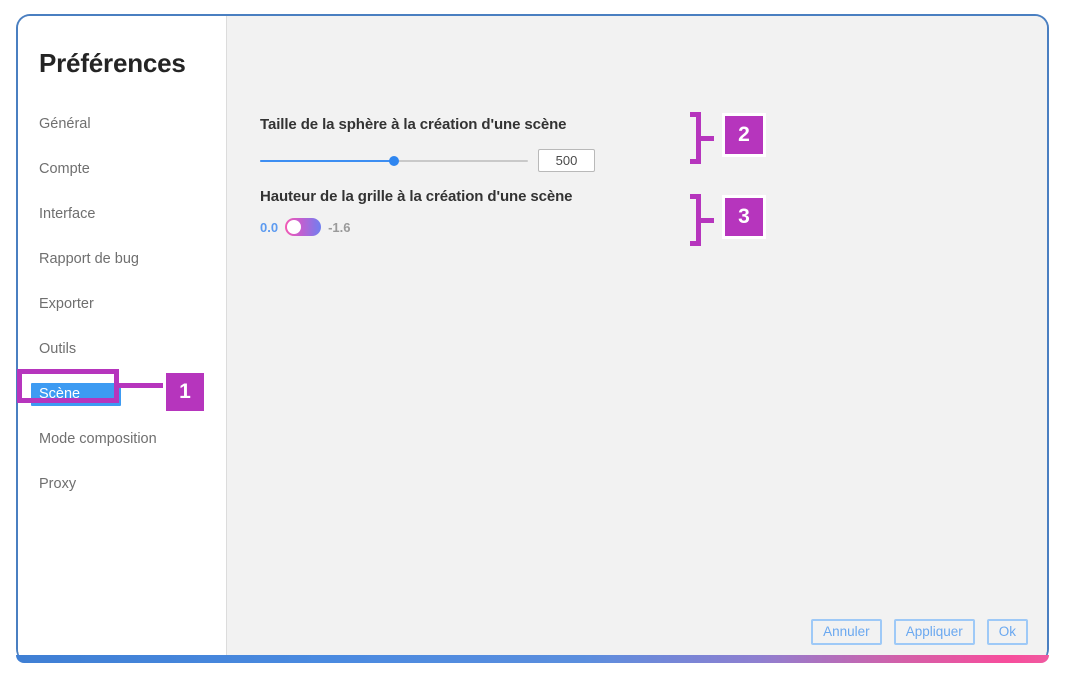  Describe the element at coordinates (566, 160) in the screenshot. I see `sphere-size-input: 500` at that location.